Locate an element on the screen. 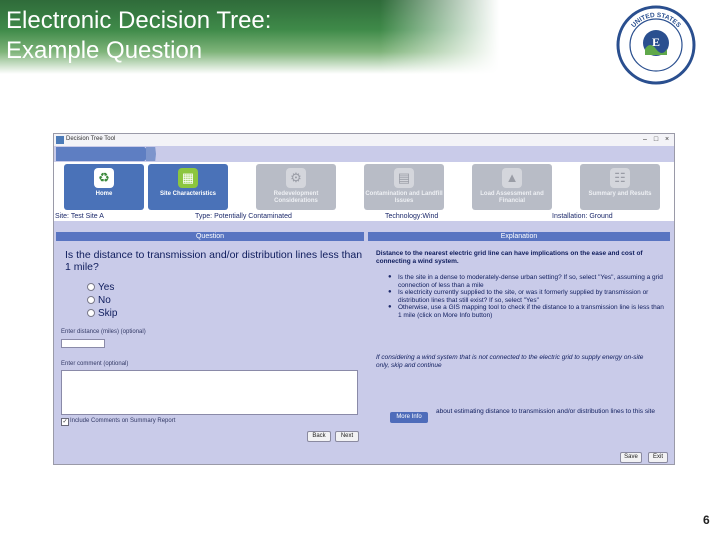 Image resolution: width=720 pixels, height=540 pixels. nav-tile-site-characteristics: ▦ Site Characteristics is located at coordinates (188, 187).